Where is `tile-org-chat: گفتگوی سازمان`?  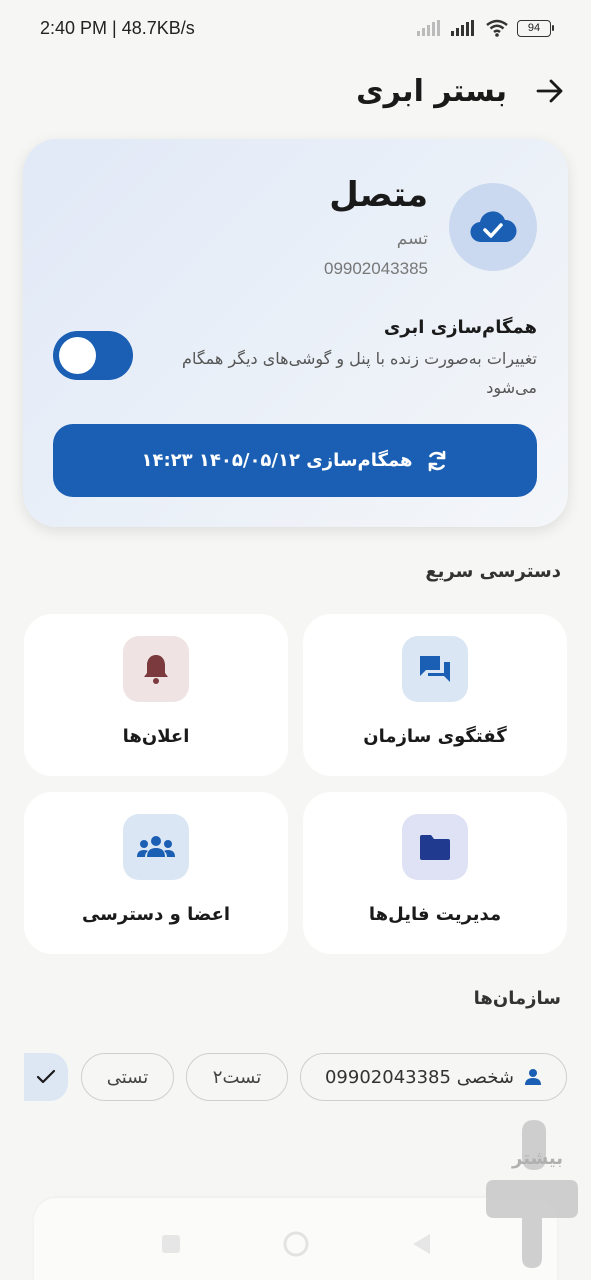 tile-org-chat: گفتگوی سازمان is located at coordinates (435, 695).